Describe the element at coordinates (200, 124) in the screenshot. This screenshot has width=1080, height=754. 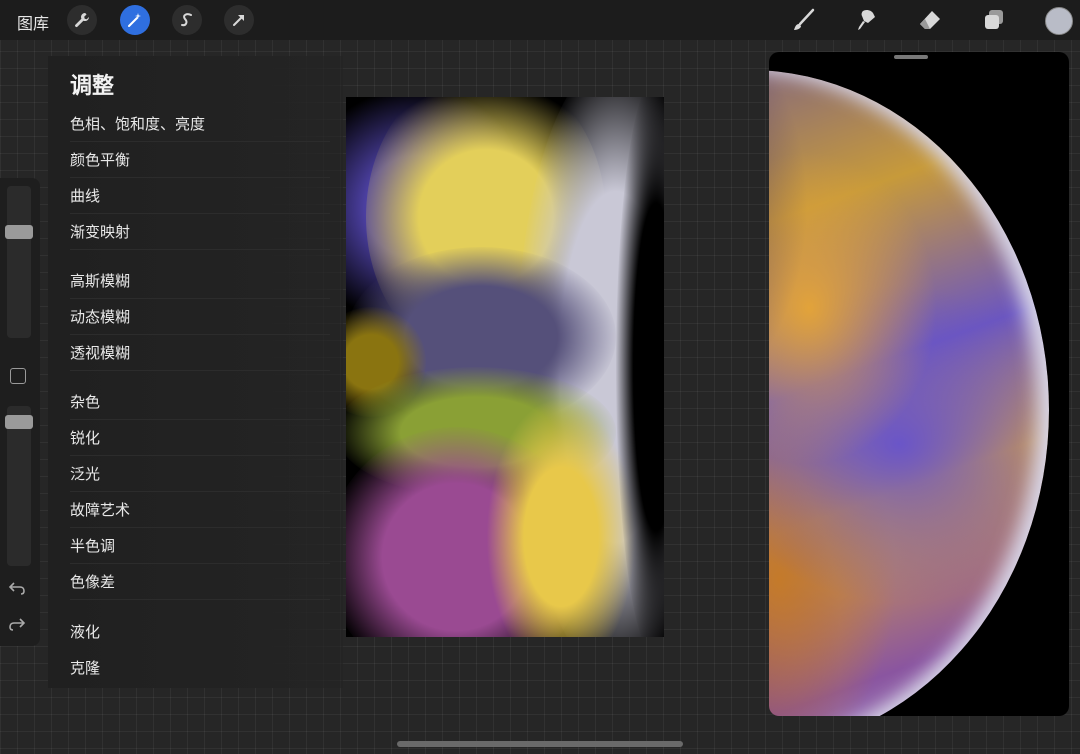
I see `menu-item-hue-saturation-brightness: 色相、饱和度、亮度` at that location.